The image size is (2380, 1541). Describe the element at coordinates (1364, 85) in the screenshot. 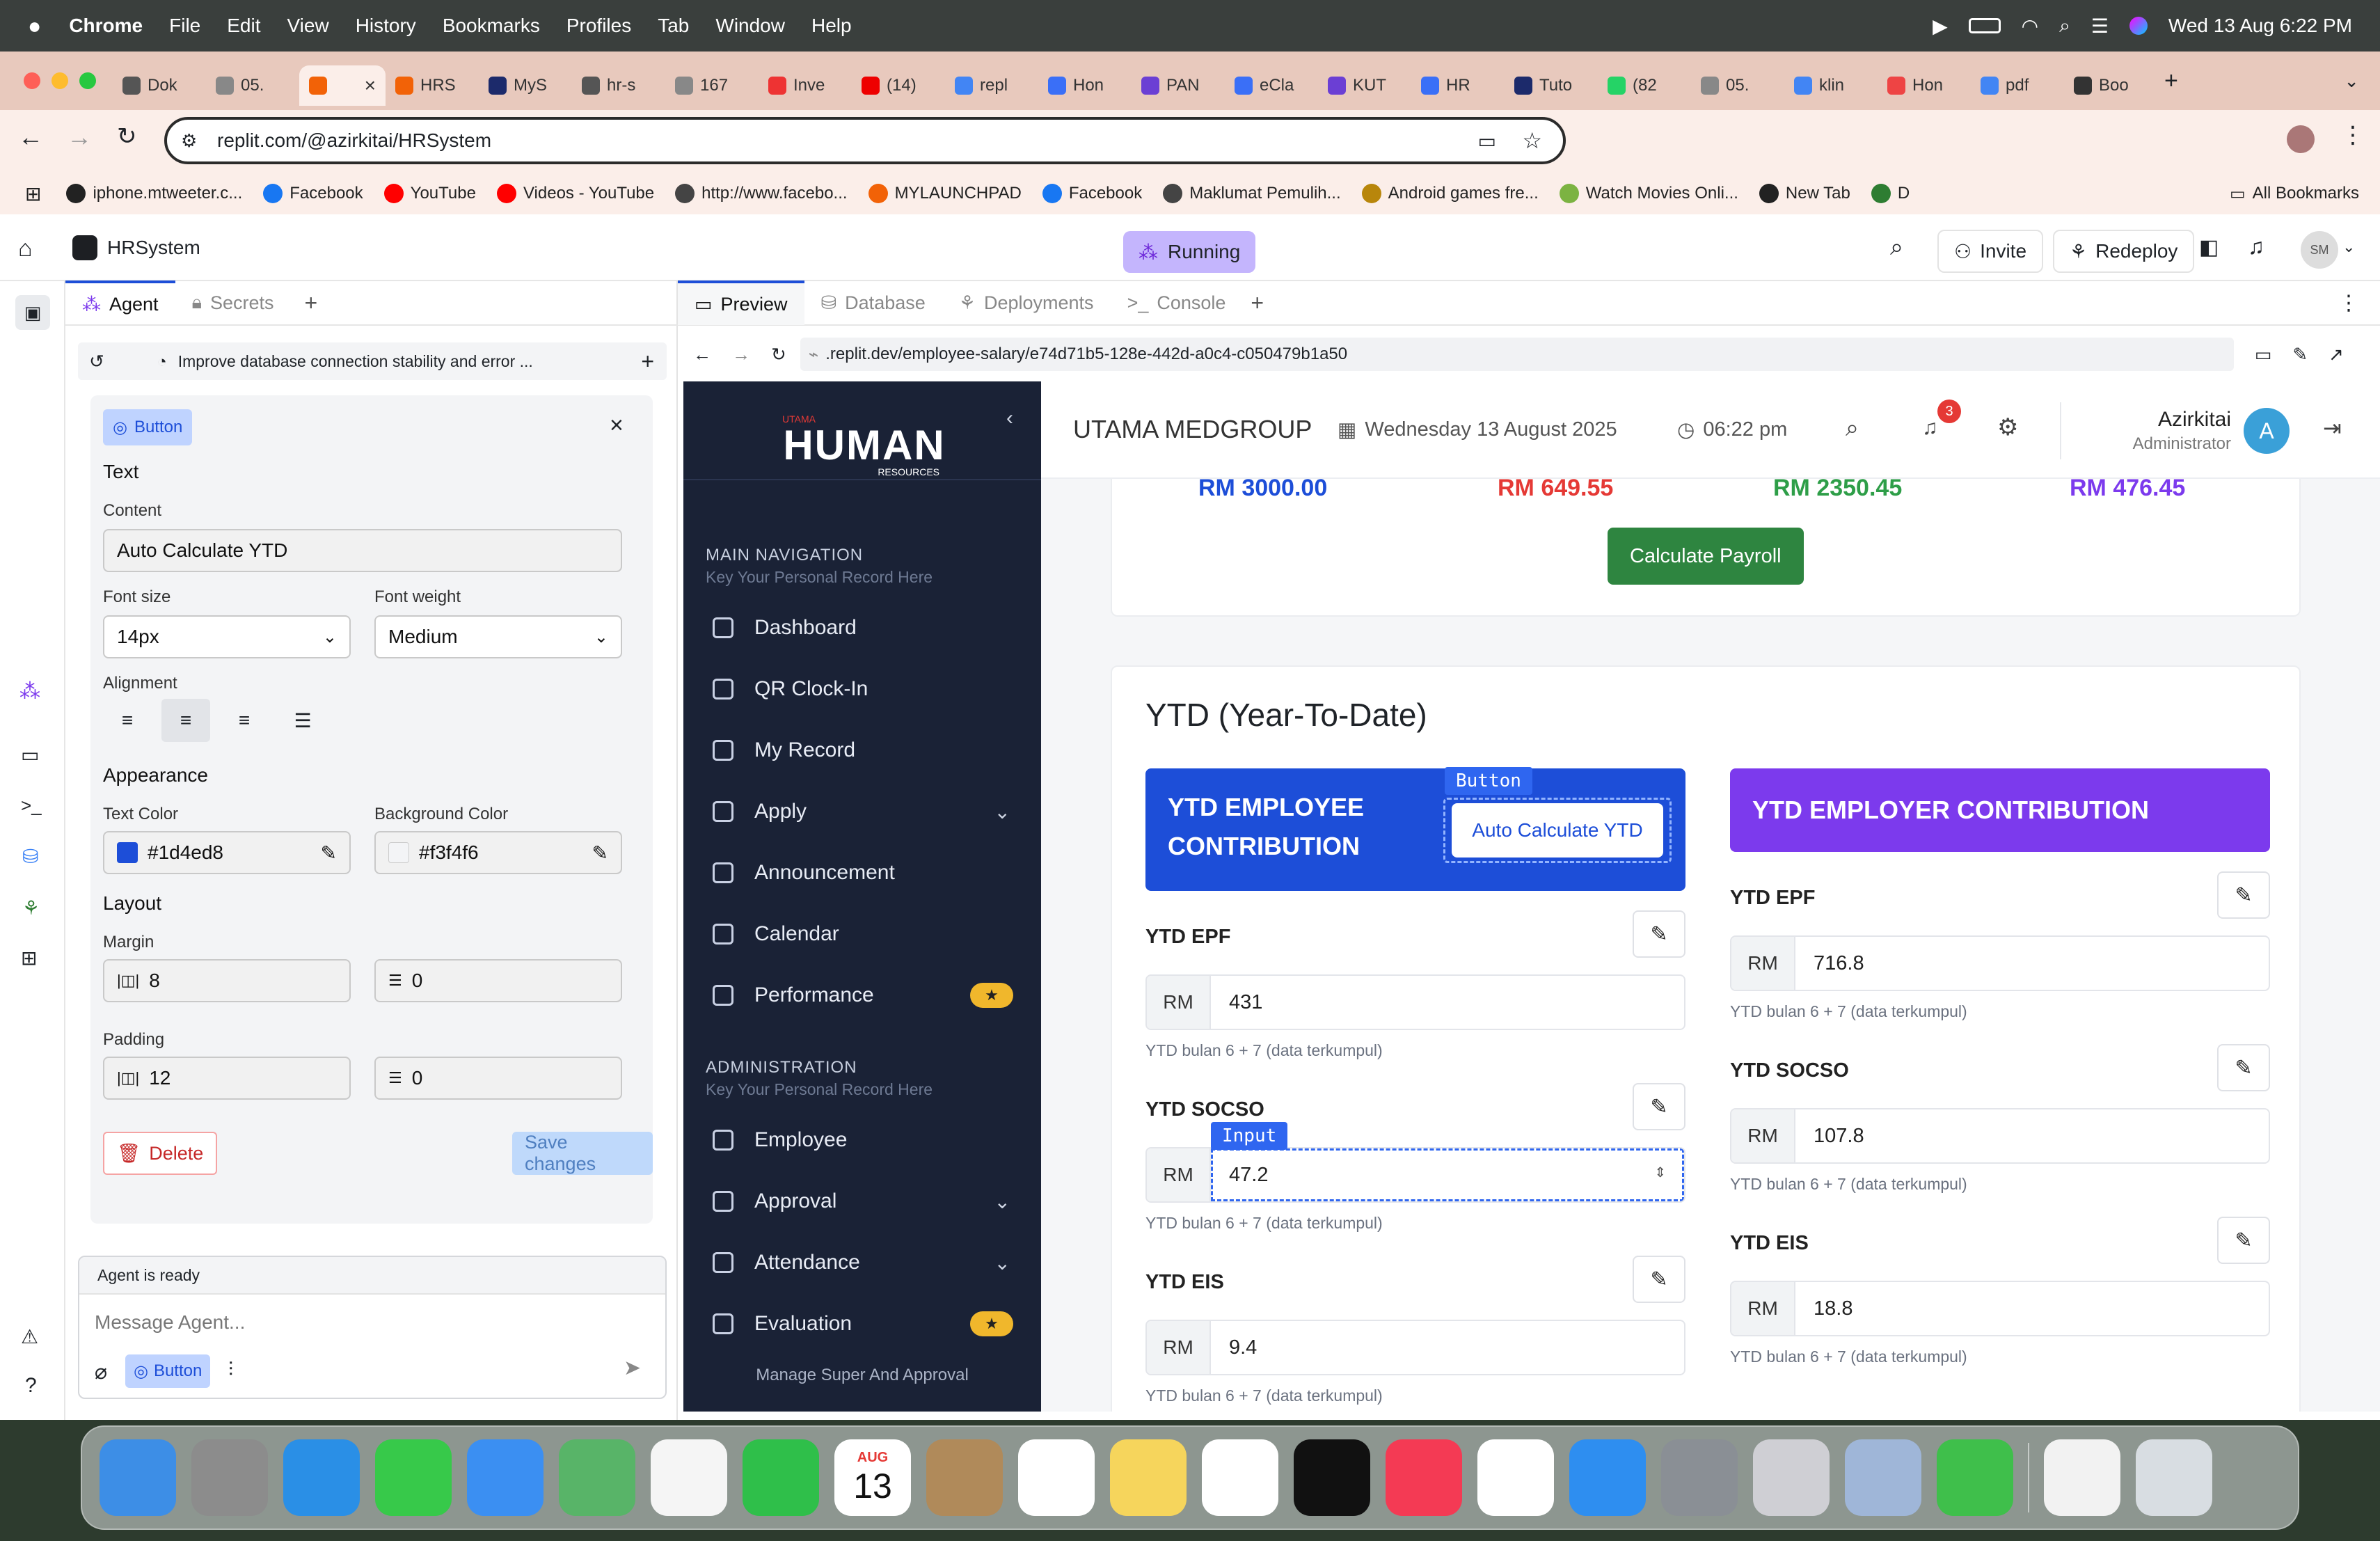

I see `browser-tab: KUT` at that location.